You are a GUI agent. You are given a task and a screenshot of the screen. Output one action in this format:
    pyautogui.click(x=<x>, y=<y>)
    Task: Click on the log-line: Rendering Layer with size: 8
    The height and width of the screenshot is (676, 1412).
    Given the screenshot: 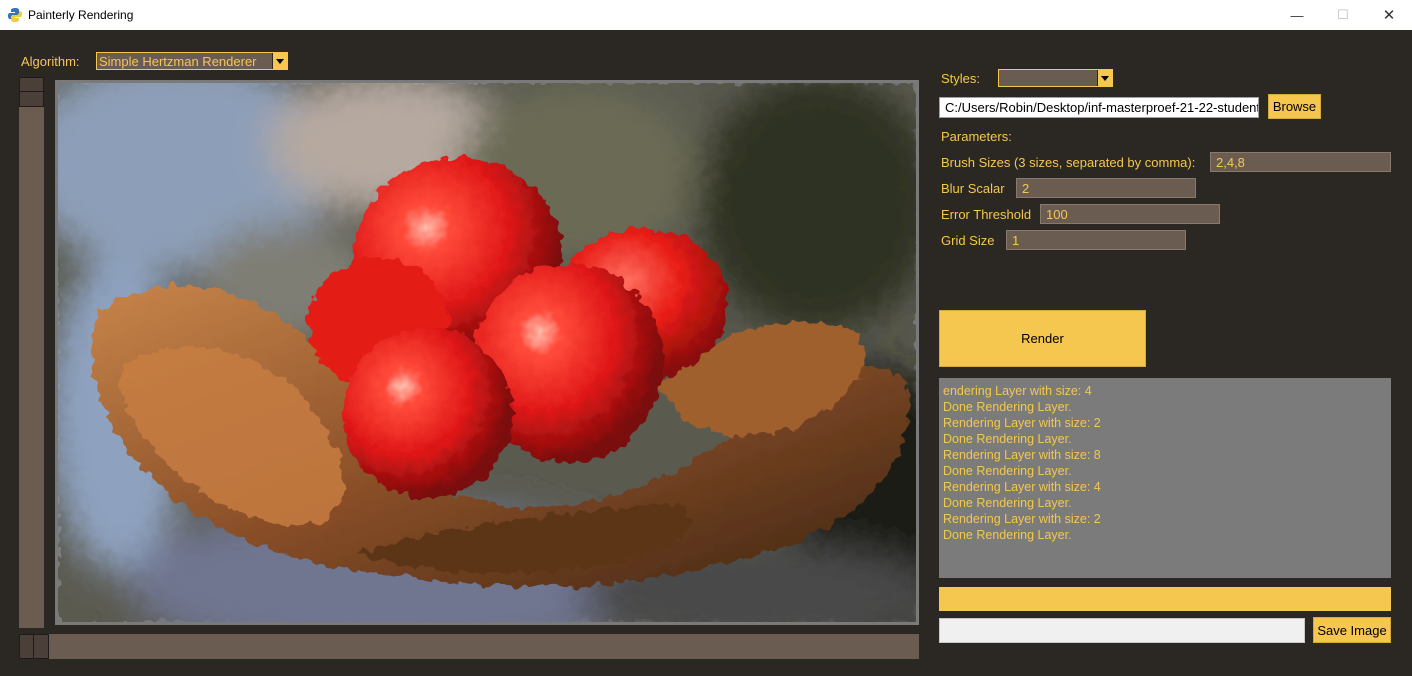 What is the action you would take?
    pyautogui.click(x=1022, y=455)
    